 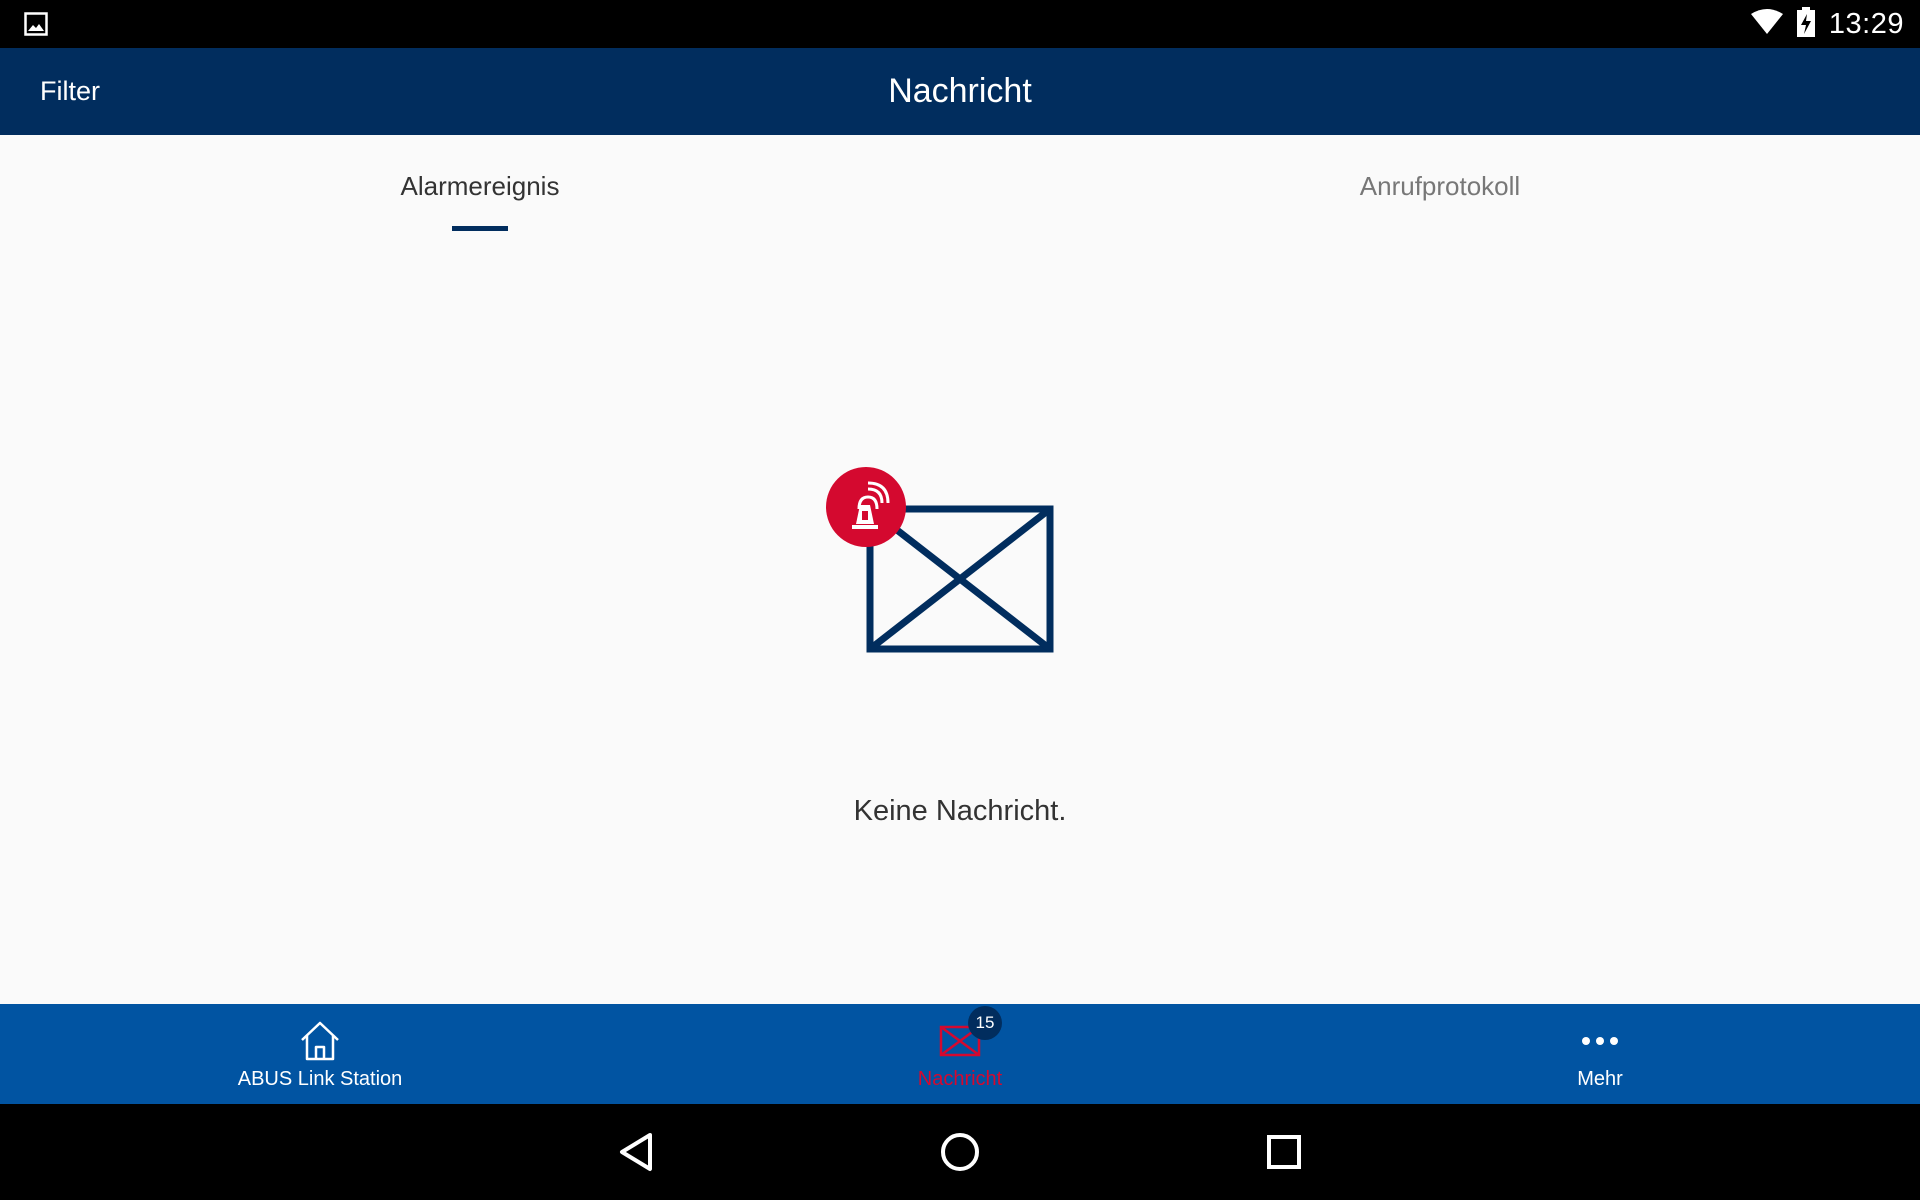 I want to click on app-bar: Filter Nachricht, so click(x=960, y=91).